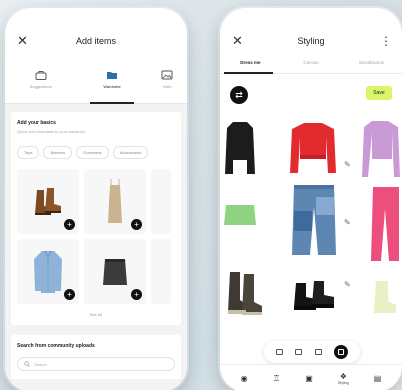  I want to click on styling-tabs: Dress me Canvas Moodboards, so click(311, 66).